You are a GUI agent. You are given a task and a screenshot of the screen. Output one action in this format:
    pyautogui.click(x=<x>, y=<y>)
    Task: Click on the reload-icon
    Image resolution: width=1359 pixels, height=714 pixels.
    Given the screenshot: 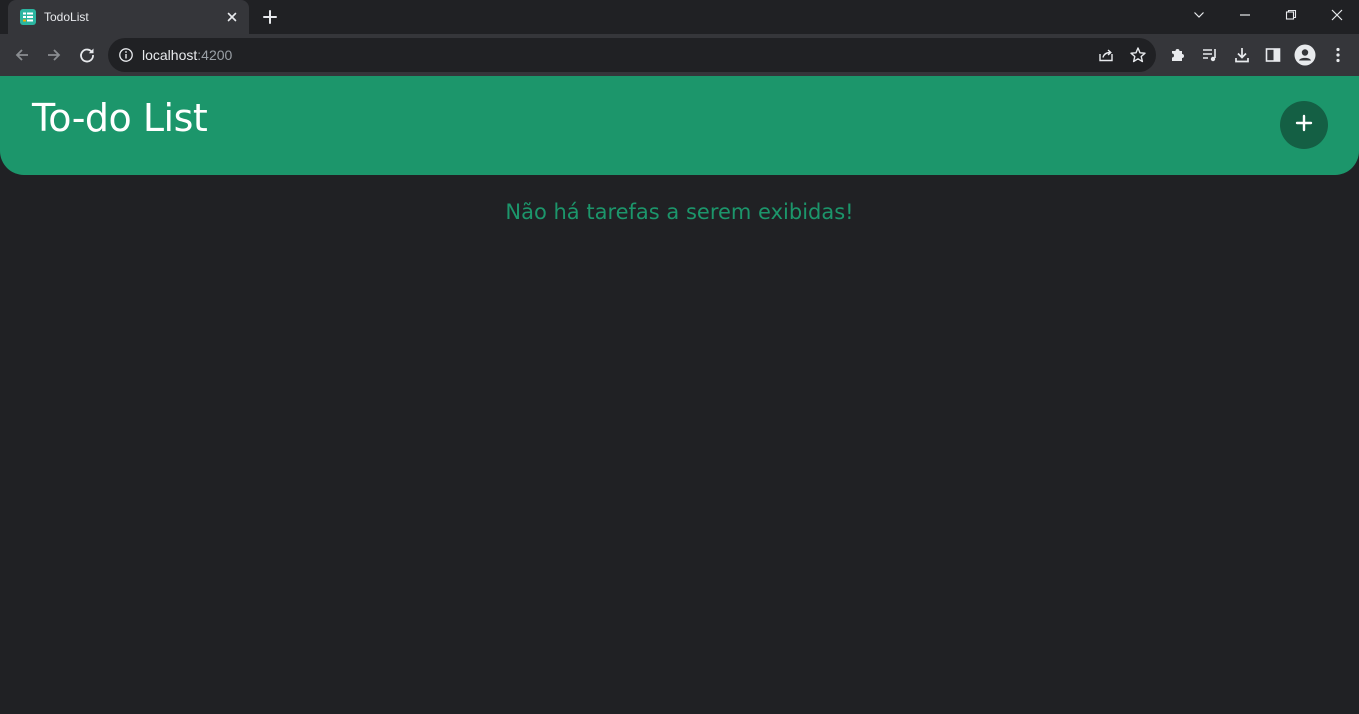 What is the action you would take?
    pyautogui.click(x=87, y=55)
    